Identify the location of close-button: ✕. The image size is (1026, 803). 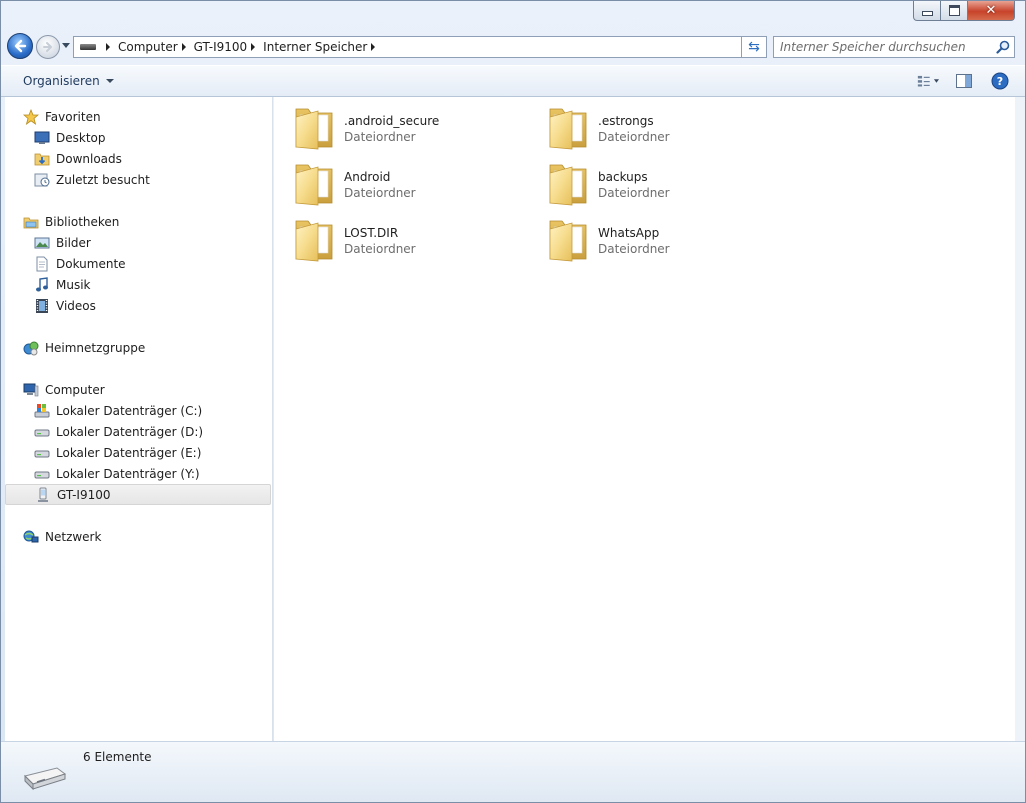
(991, 11).